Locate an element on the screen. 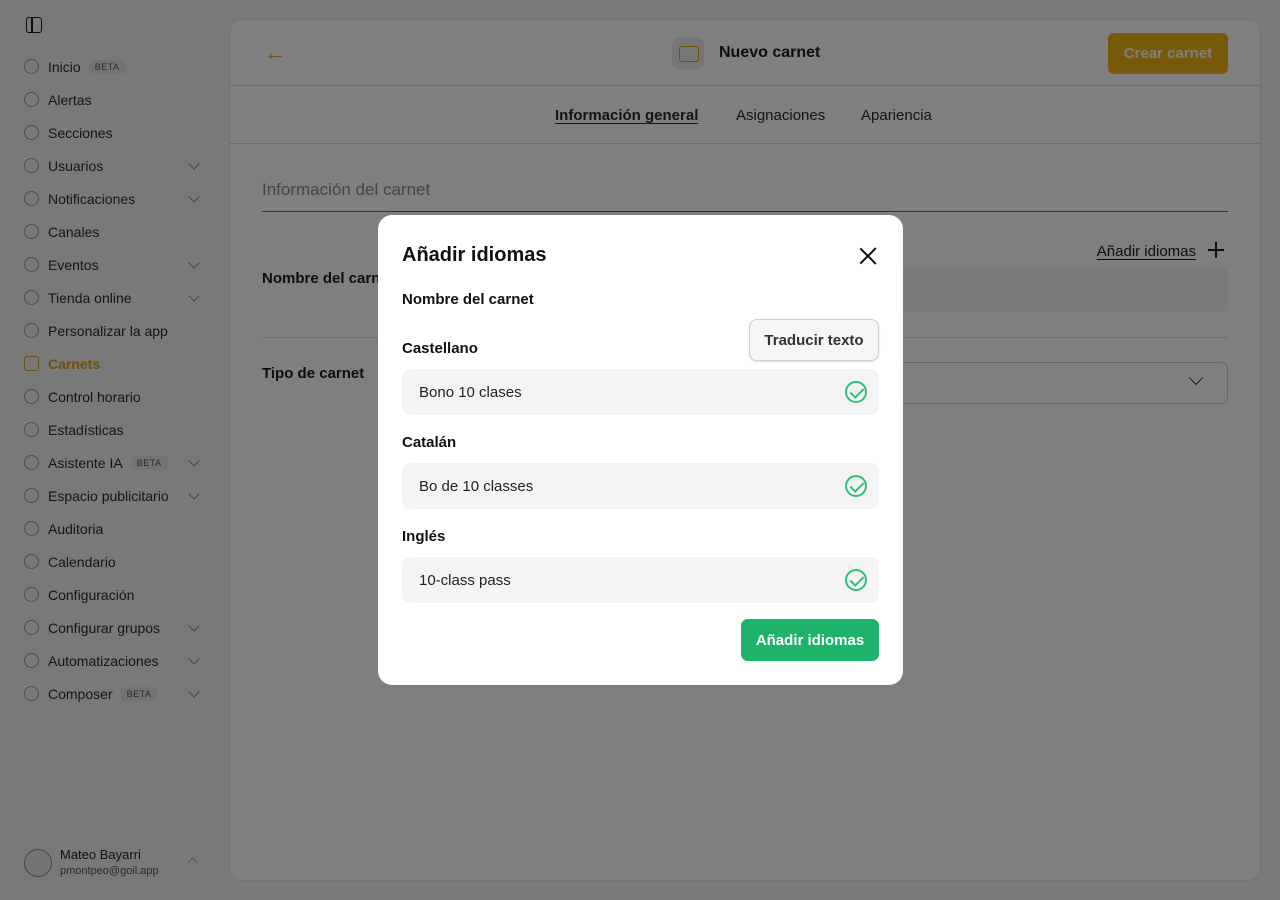 The image size is (1280, 900). language-input-value: Bono 10 clases is located at coordinates (470, 392).